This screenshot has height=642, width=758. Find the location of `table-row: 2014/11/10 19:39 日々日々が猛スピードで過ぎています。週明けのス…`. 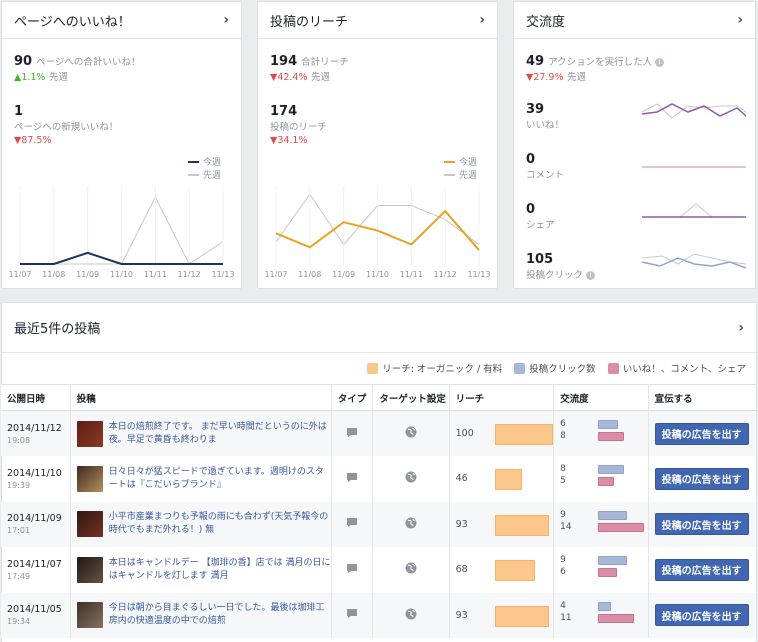

table-row: 2014/11/10 19:39 日々日々が猛スピードで過ぎています。週明けのス… is located at coordinates (379, 479).